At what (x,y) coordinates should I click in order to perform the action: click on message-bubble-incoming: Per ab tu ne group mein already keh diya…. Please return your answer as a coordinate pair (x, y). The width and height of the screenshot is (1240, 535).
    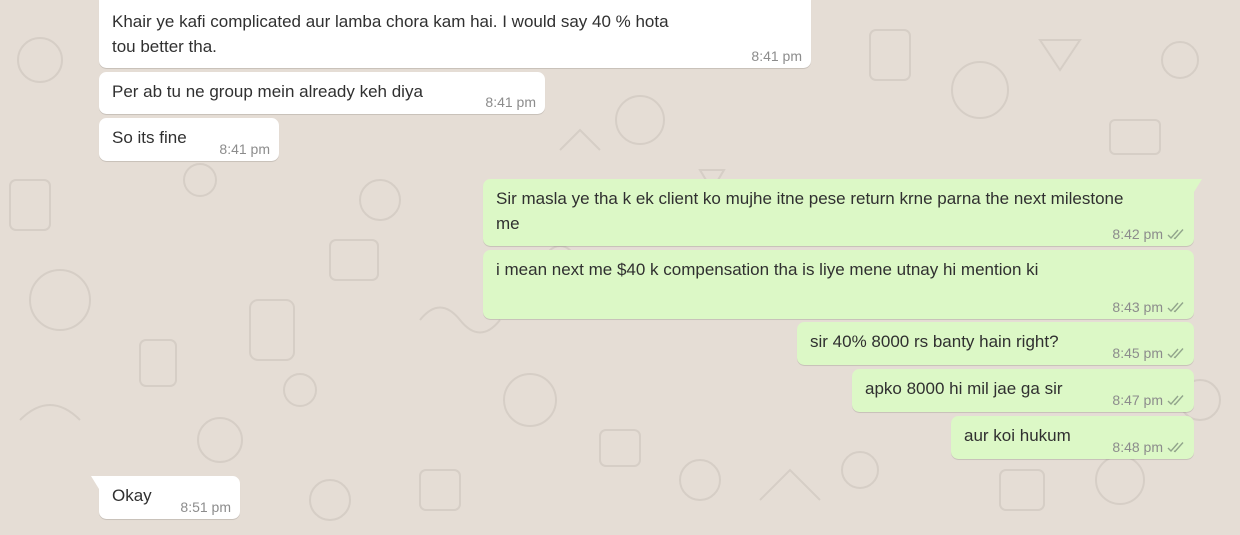
    Looking at the image, I should click on (322, 93).